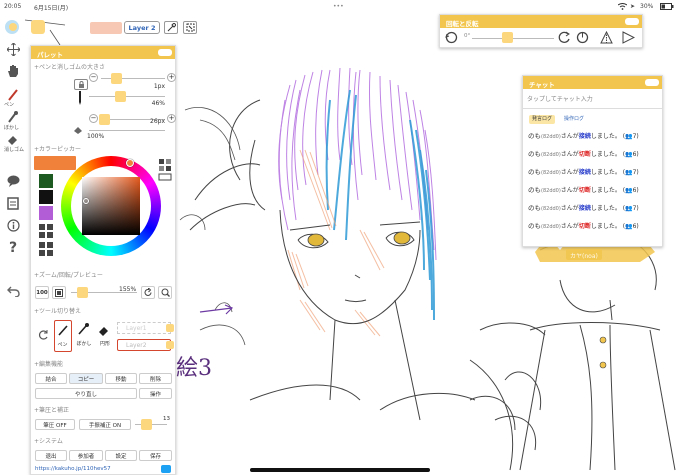  What do you see at coordinates (42, 292) in the screenshot?
I see `zoom-100-button: 100` at bounding box center [42, 292].